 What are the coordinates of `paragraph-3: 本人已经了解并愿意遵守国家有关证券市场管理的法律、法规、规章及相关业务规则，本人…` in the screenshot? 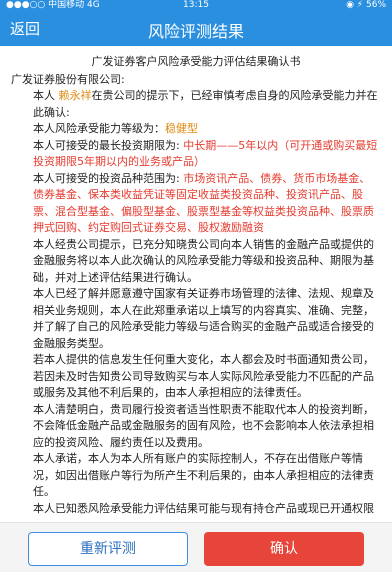 It's located at (203, 318).